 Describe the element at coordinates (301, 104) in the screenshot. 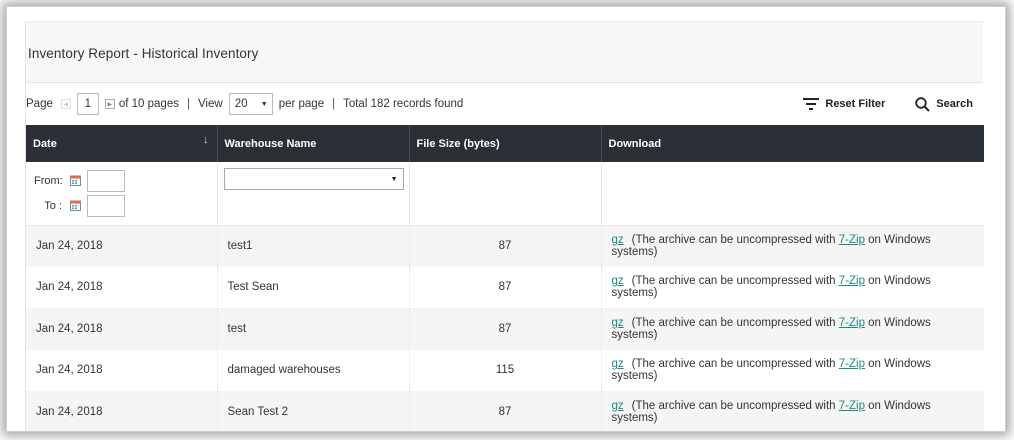

I see `per-page-label: per page` at that location.